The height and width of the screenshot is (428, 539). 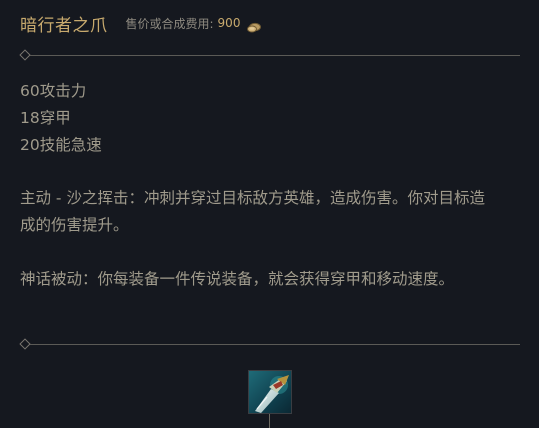 What do you see at coordinates (269, 421) in the screenshot?
I see `build-tree-connector` at bounding box center [269, 421].